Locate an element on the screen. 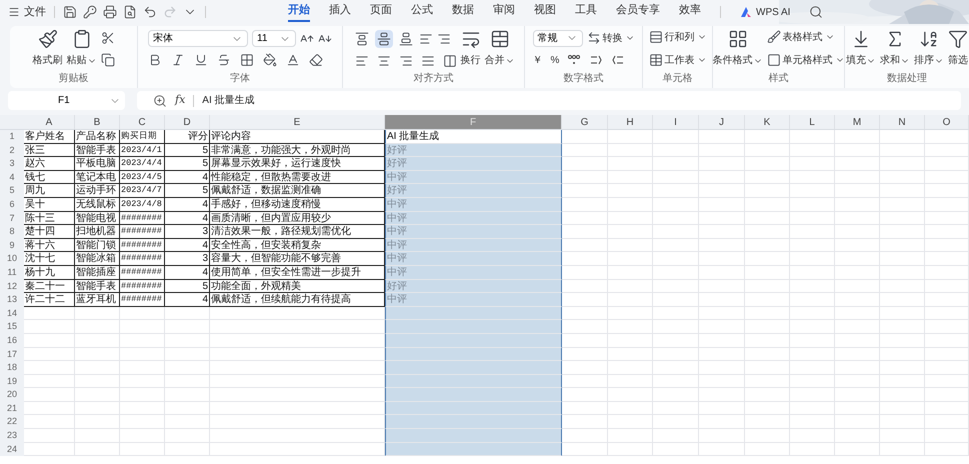  row-number: 14 is located at coordinates (12, 313).